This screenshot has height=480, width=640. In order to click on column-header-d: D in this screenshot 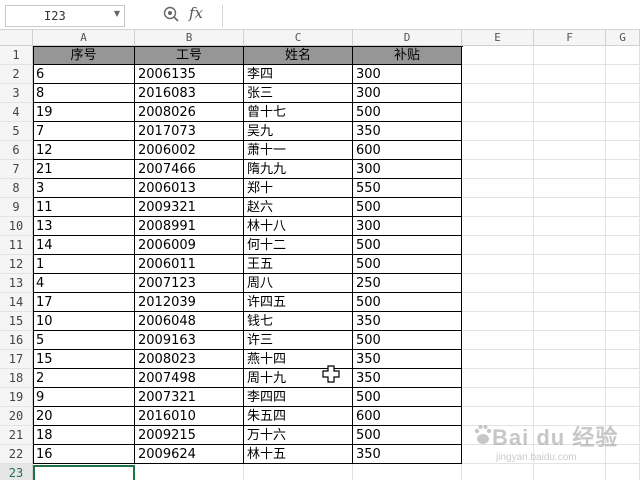, I will do `click(407, 38)`.